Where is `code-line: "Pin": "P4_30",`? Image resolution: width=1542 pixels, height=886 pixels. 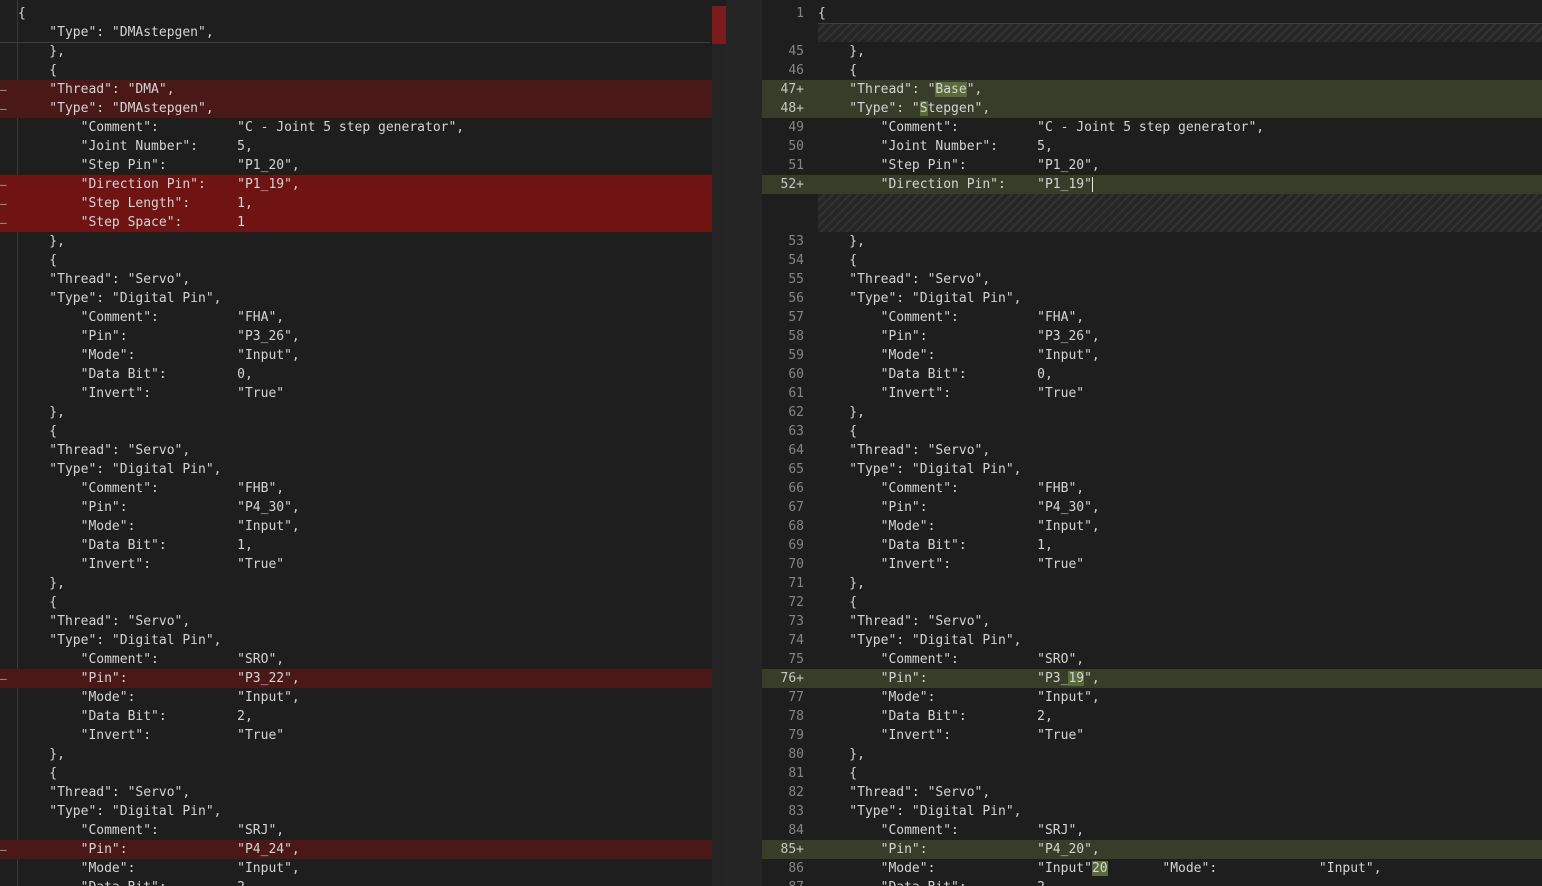
code-line: "Pin": "P4_30", is located at coordinates (363, 507).